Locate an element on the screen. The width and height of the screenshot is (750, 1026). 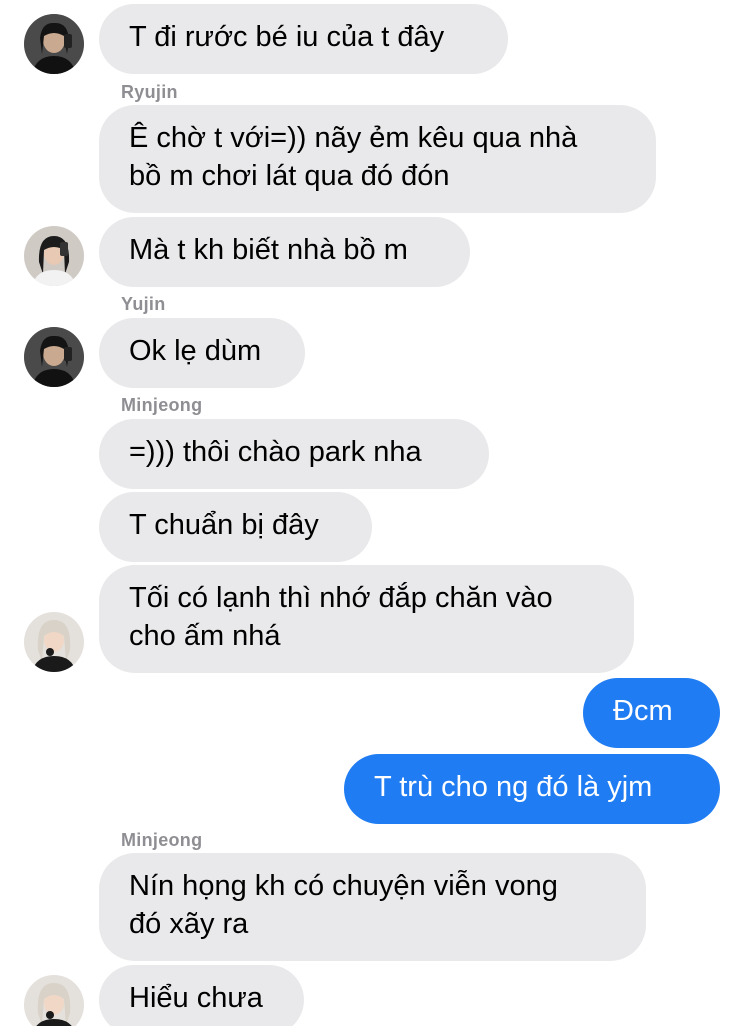
long-hair-avatar is located at coordinates (54, 256).